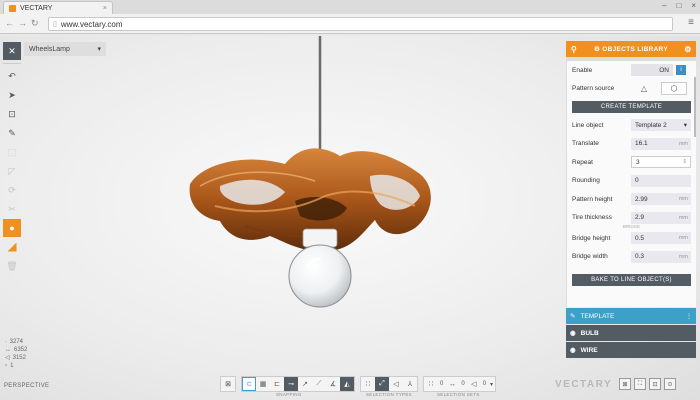  I want to click on panel-scrollbar, so click(695, 107).